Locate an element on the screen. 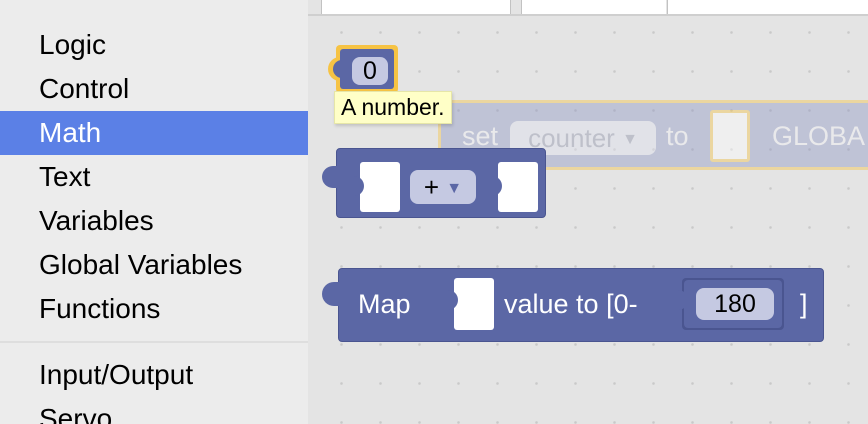  category-control: Control is located at coordinates (154, 89).